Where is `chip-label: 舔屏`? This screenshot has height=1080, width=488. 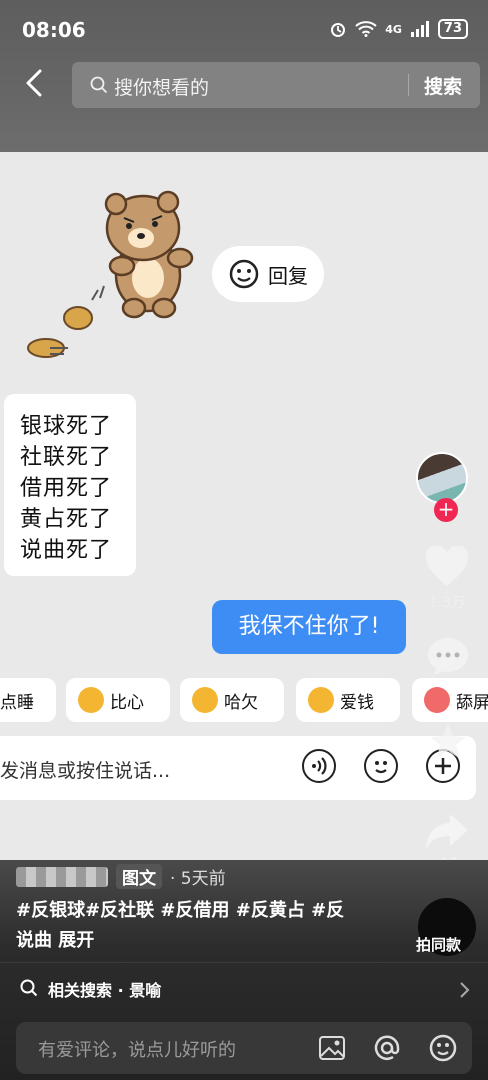
chip-label: 舔屏 is located at coordinates (472, 702).